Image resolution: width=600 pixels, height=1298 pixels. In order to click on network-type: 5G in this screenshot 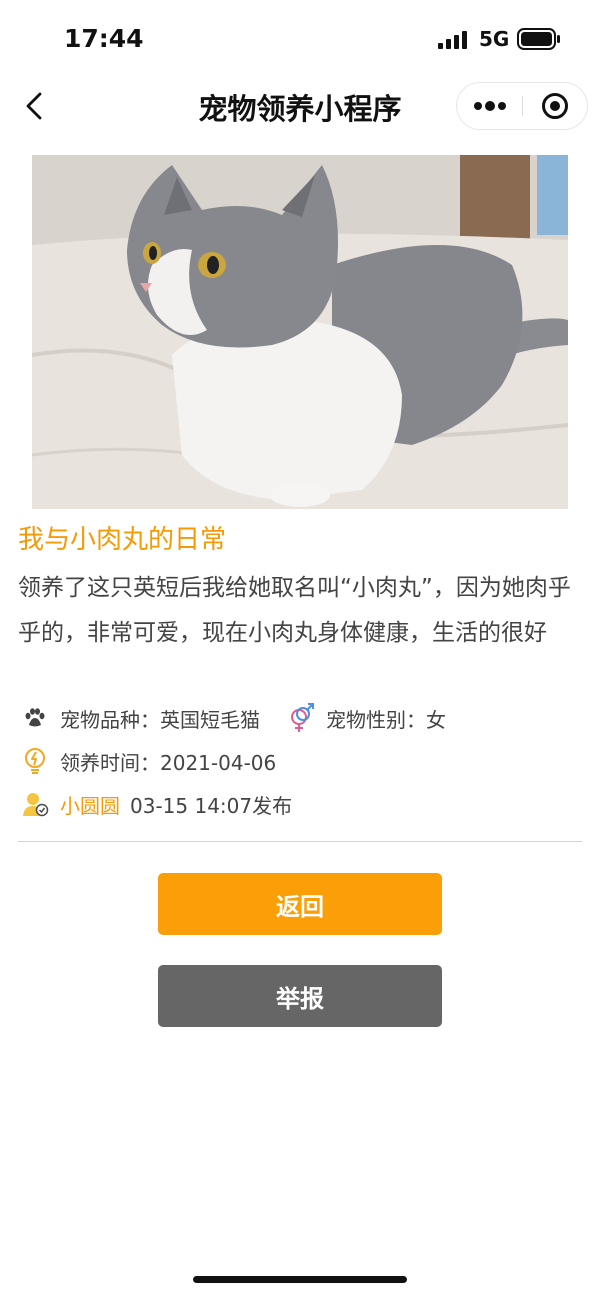, I will do `click(494, 39)`.